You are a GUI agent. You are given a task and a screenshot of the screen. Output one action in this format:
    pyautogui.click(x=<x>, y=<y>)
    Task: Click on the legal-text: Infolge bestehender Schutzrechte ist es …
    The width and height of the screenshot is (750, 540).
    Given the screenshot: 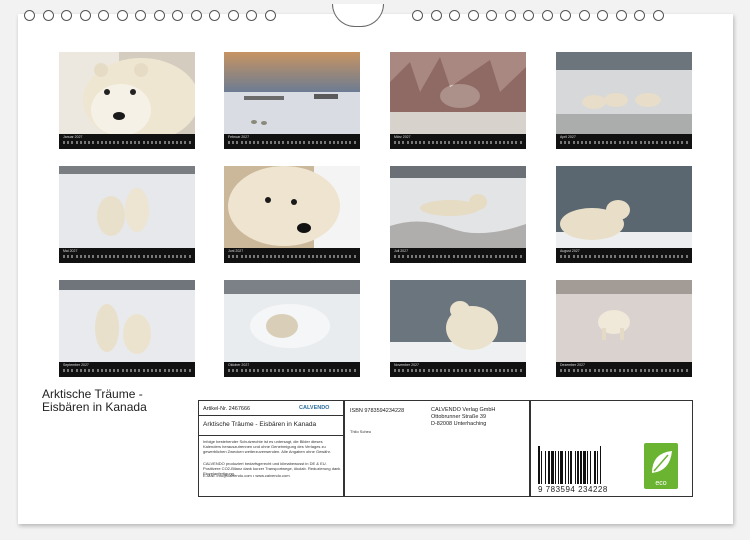 What is the action you would take?
    pyautogui.click(x=267, y=446)
    